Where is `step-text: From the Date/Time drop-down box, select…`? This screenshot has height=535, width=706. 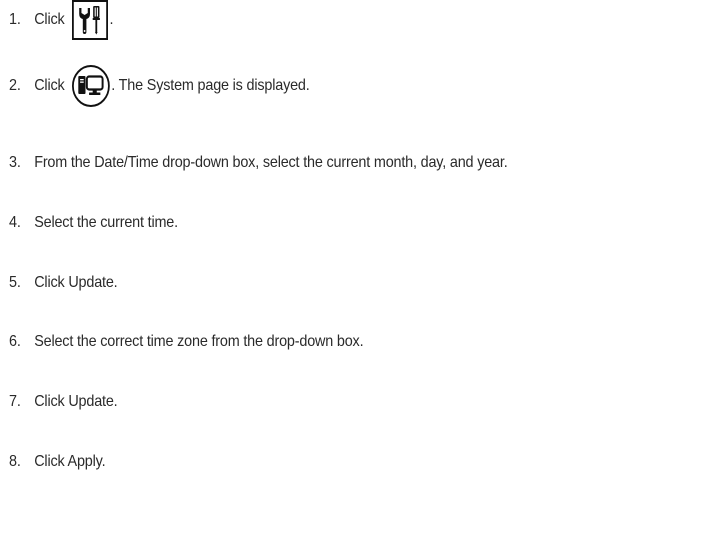 step-text: From the Date/Time drop-down box, select… is located at coordinates (271, 162).